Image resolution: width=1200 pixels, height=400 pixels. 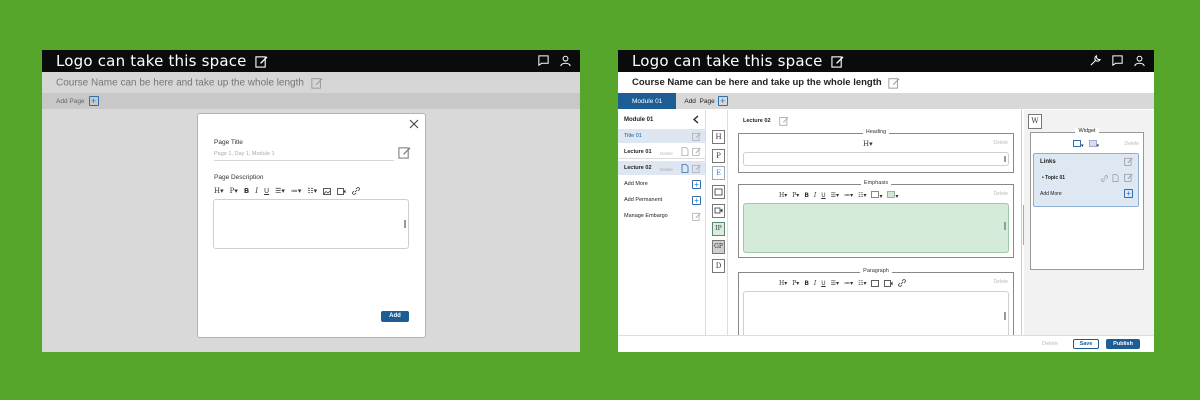 What do you see at coordinates (718, 192) in the screenshot?
I see `block-image` at bounding box center [718, 192].